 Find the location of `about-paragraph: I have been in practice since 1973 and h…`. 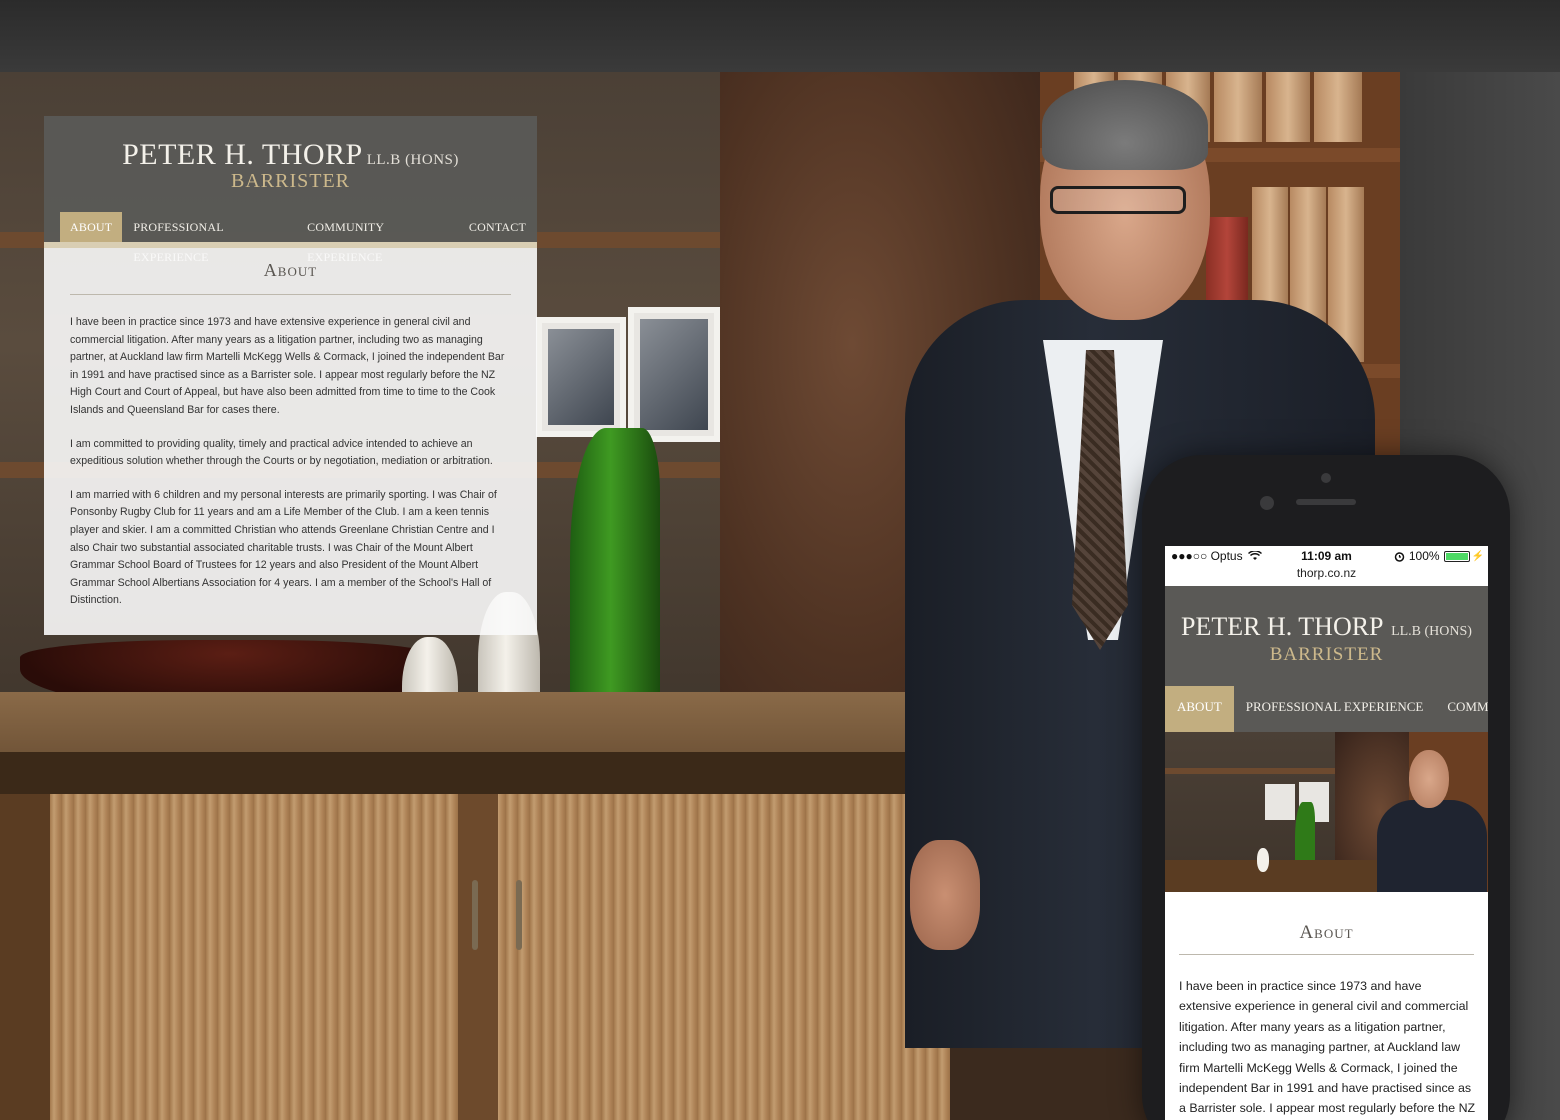

about-paragraph: I have been in practice since 1973 and h… is located at coordinates (287, 366).